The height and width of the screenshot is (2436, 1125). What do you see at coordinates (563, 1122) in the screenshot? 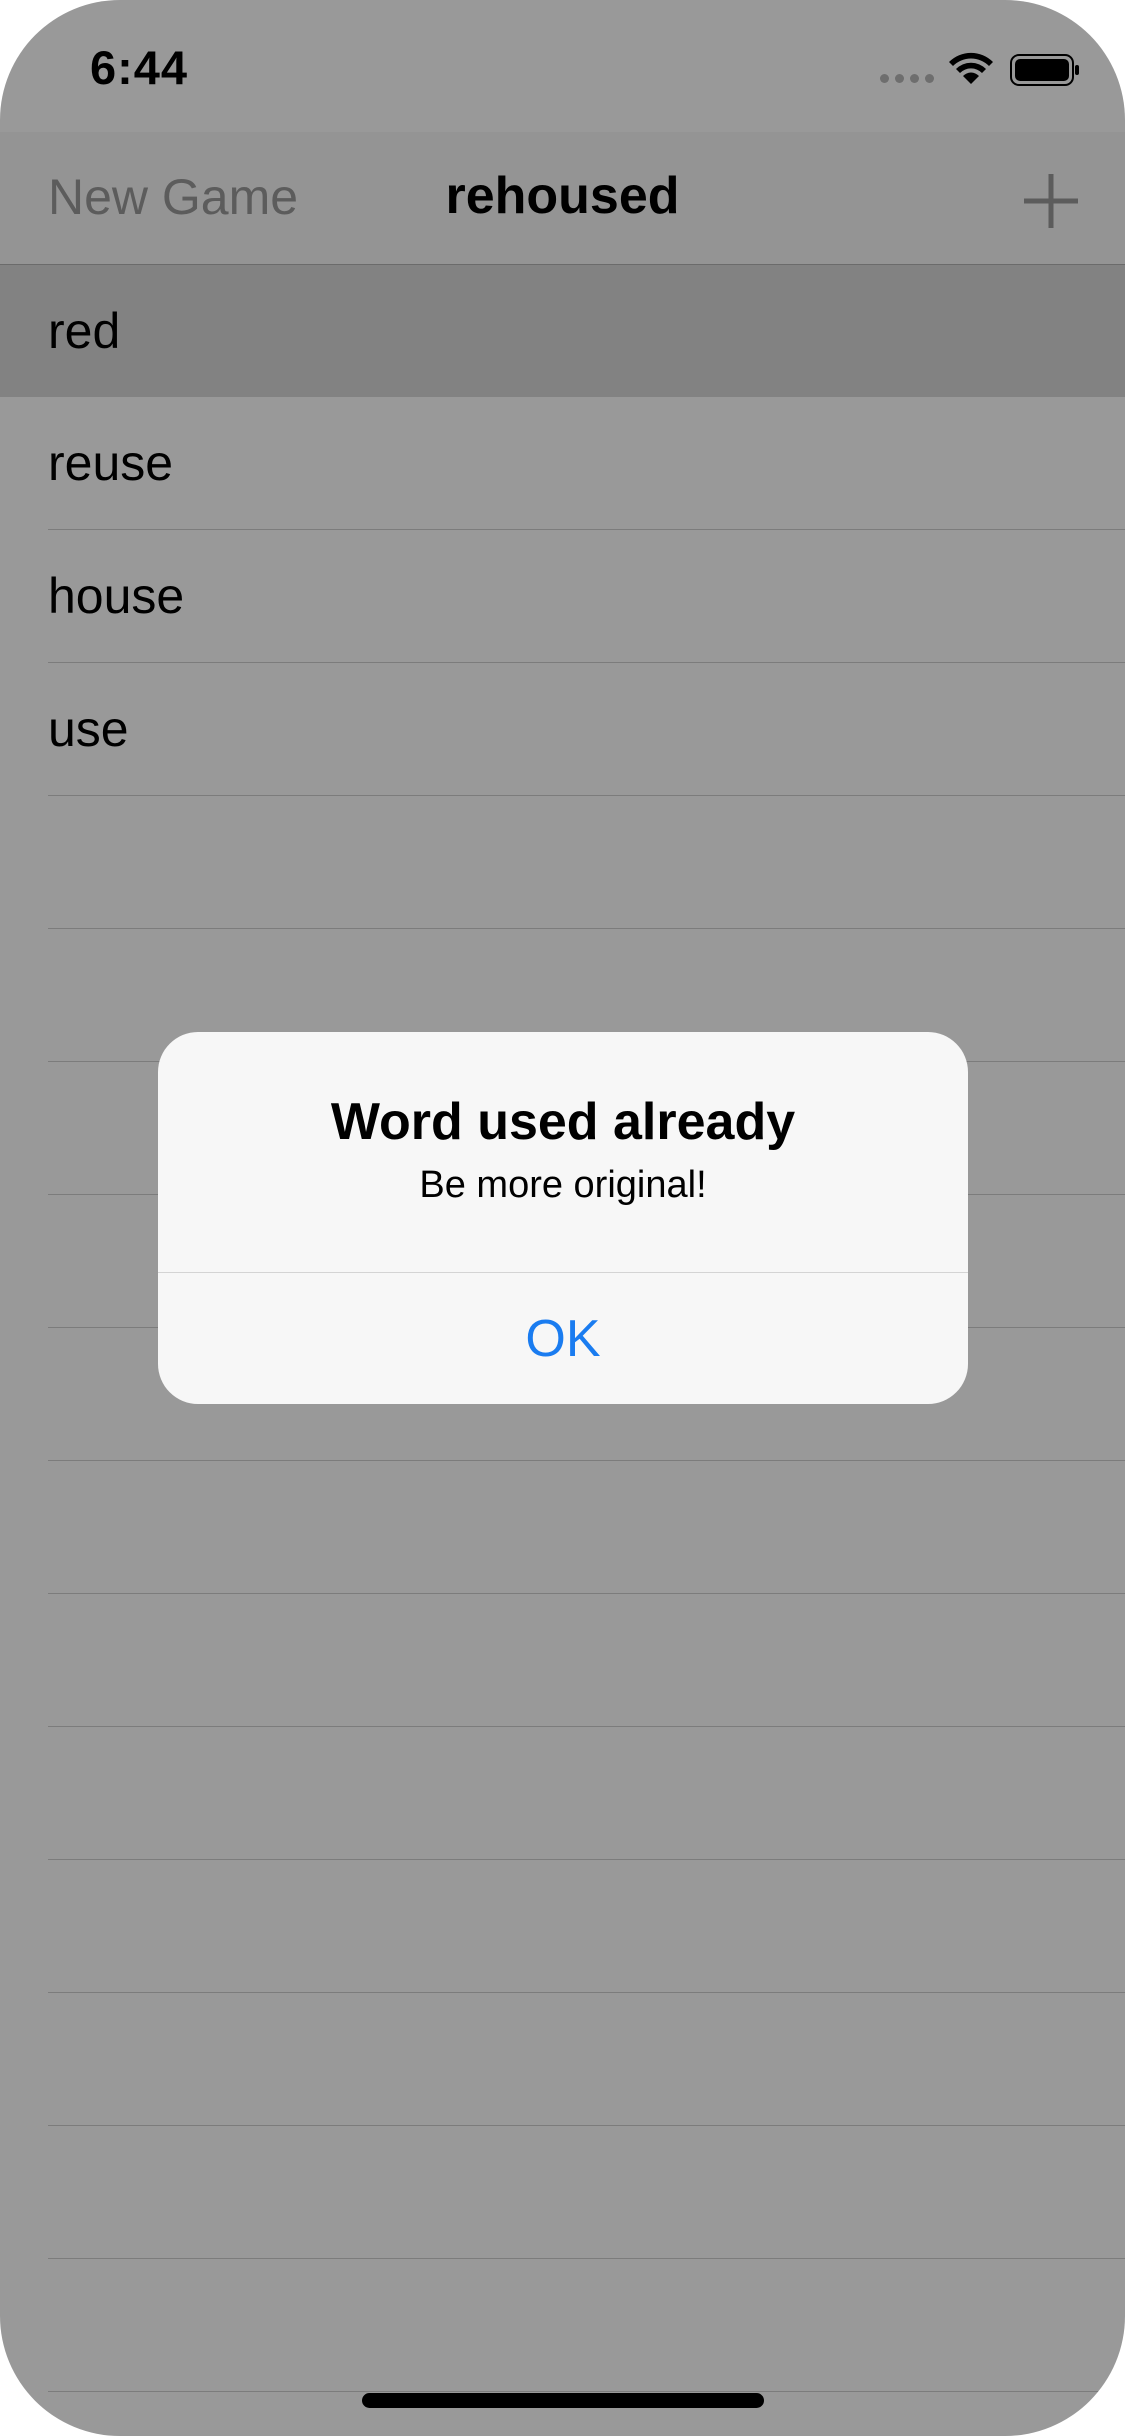
I see `alert-title: Word used already` at bounding box center [563, 1122].